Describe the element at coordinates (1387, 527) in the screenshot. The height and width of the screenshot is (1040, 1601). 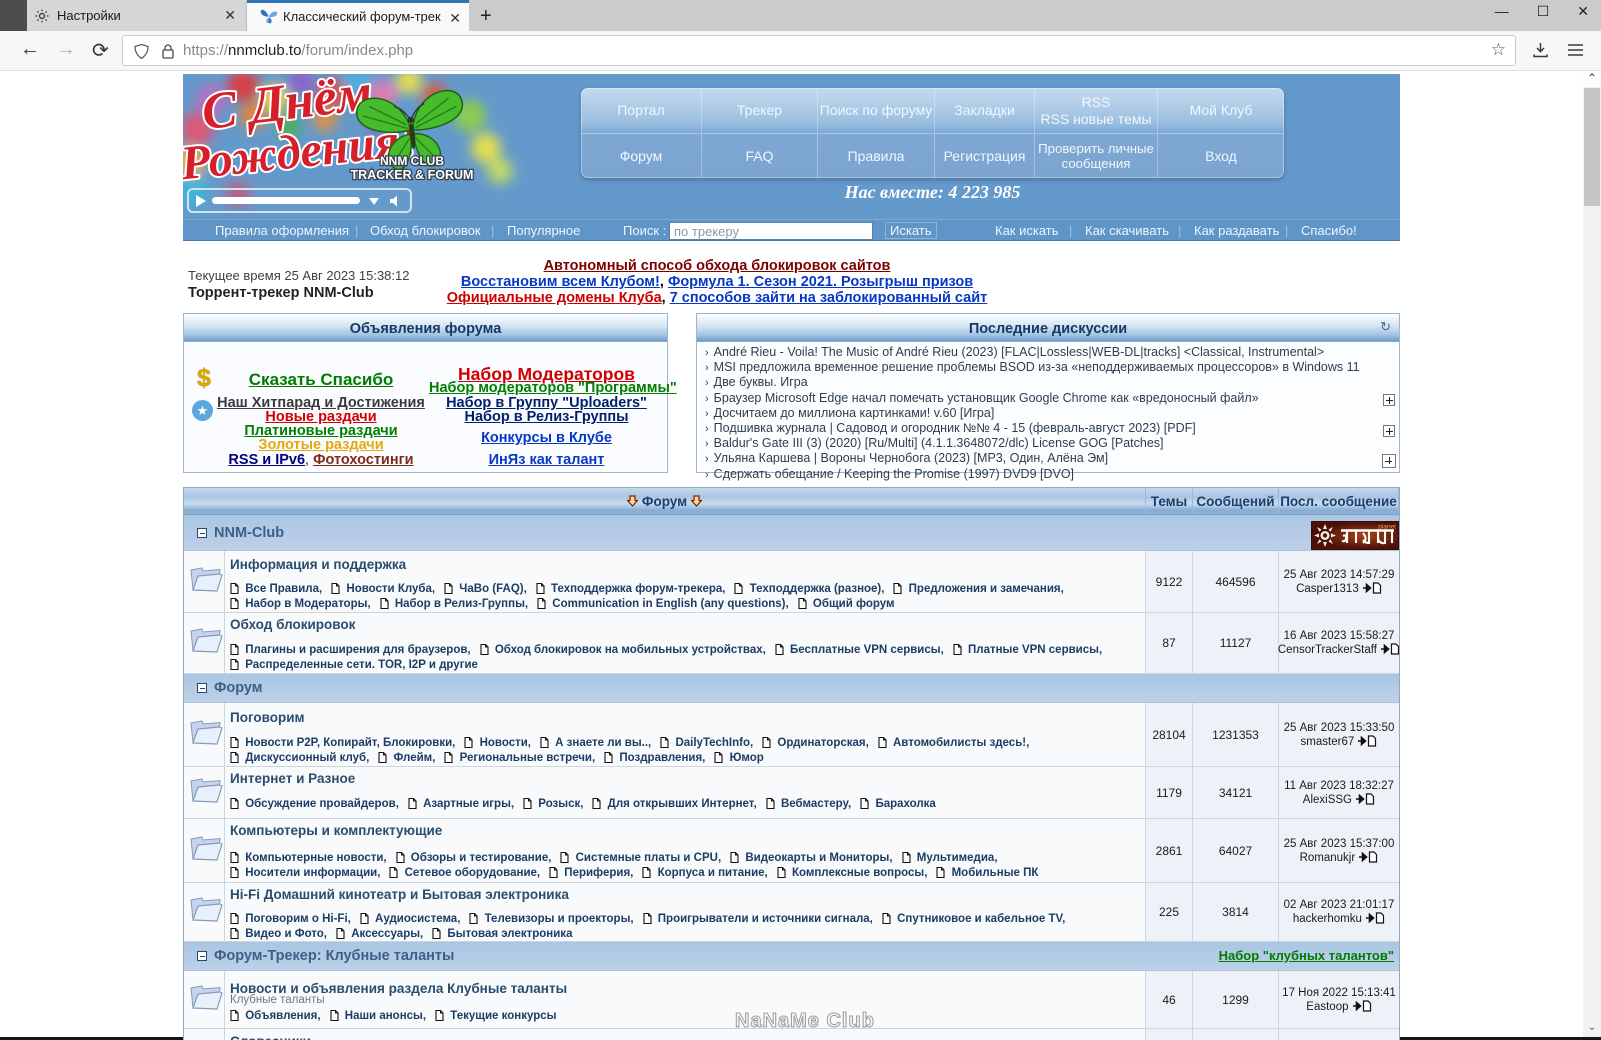
I see `svg-text: planet` at that location.